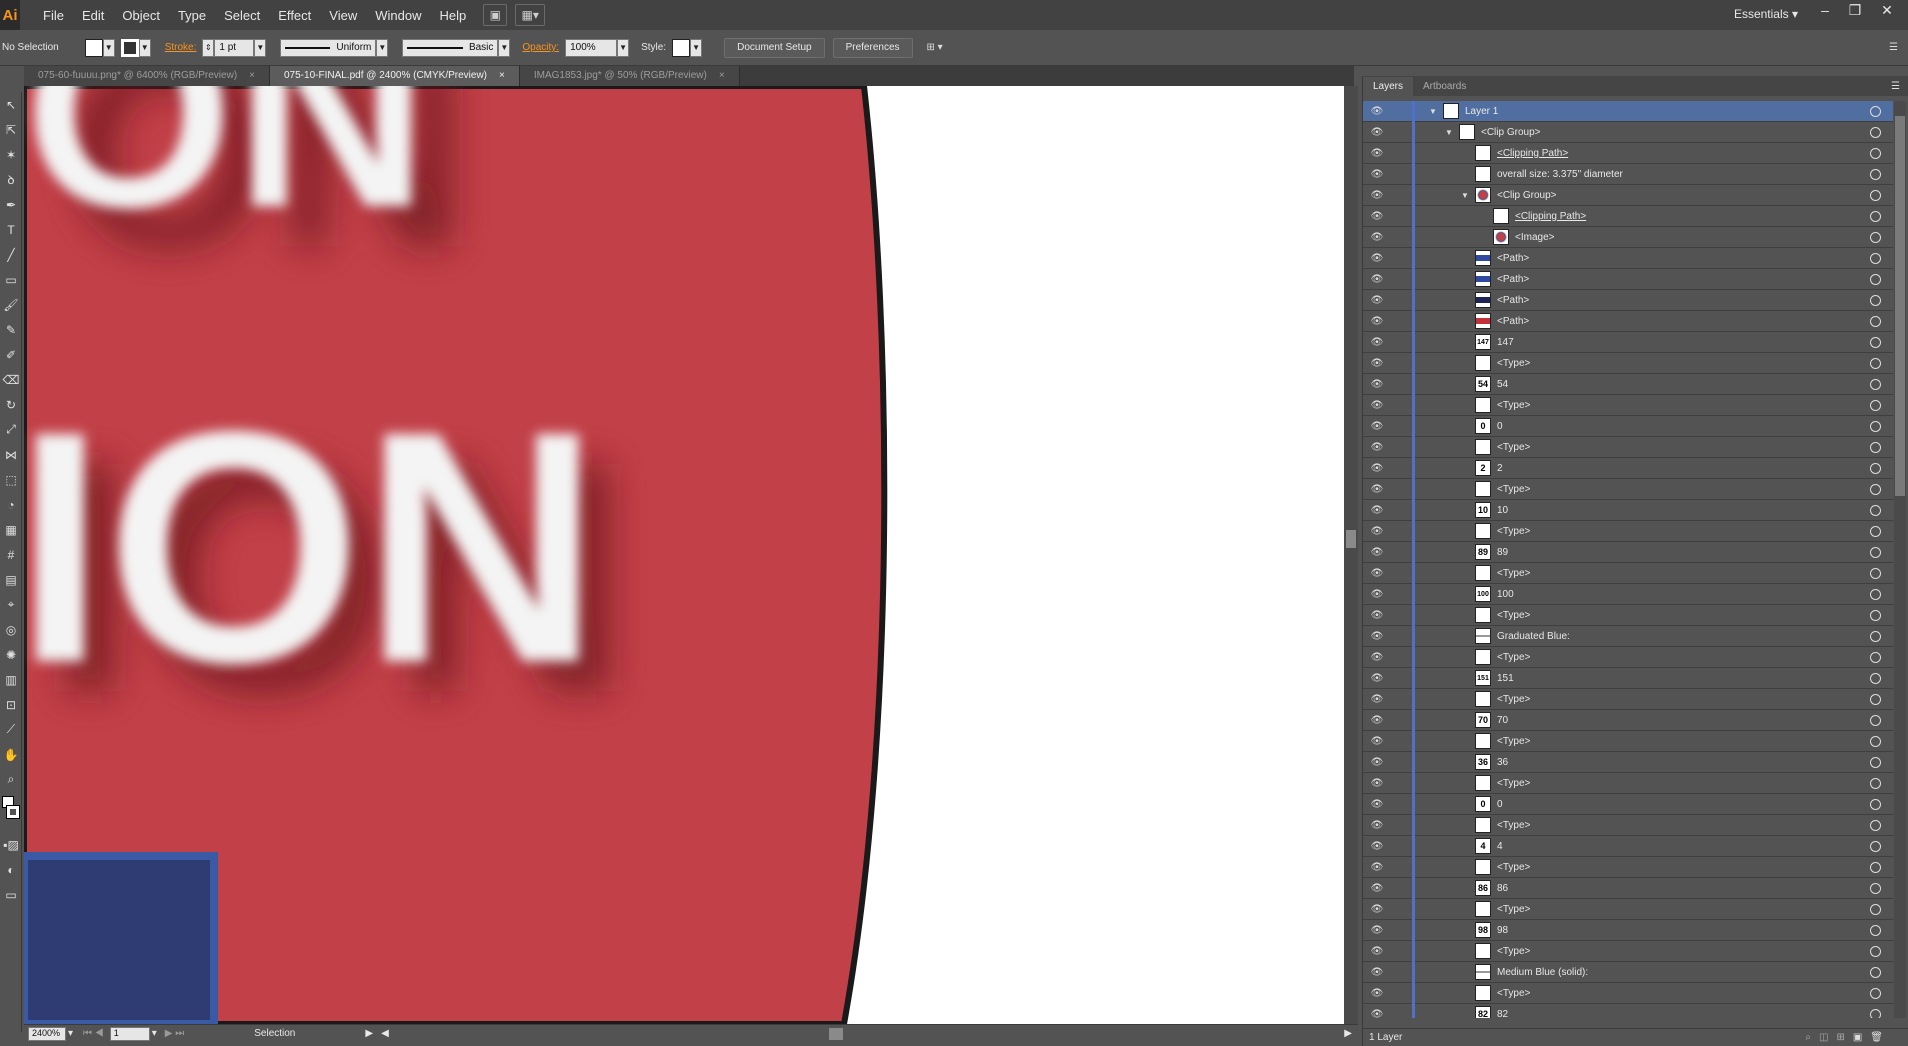  I want to click on new-sublayer-icon: ⊞, so click(1840, 1037).